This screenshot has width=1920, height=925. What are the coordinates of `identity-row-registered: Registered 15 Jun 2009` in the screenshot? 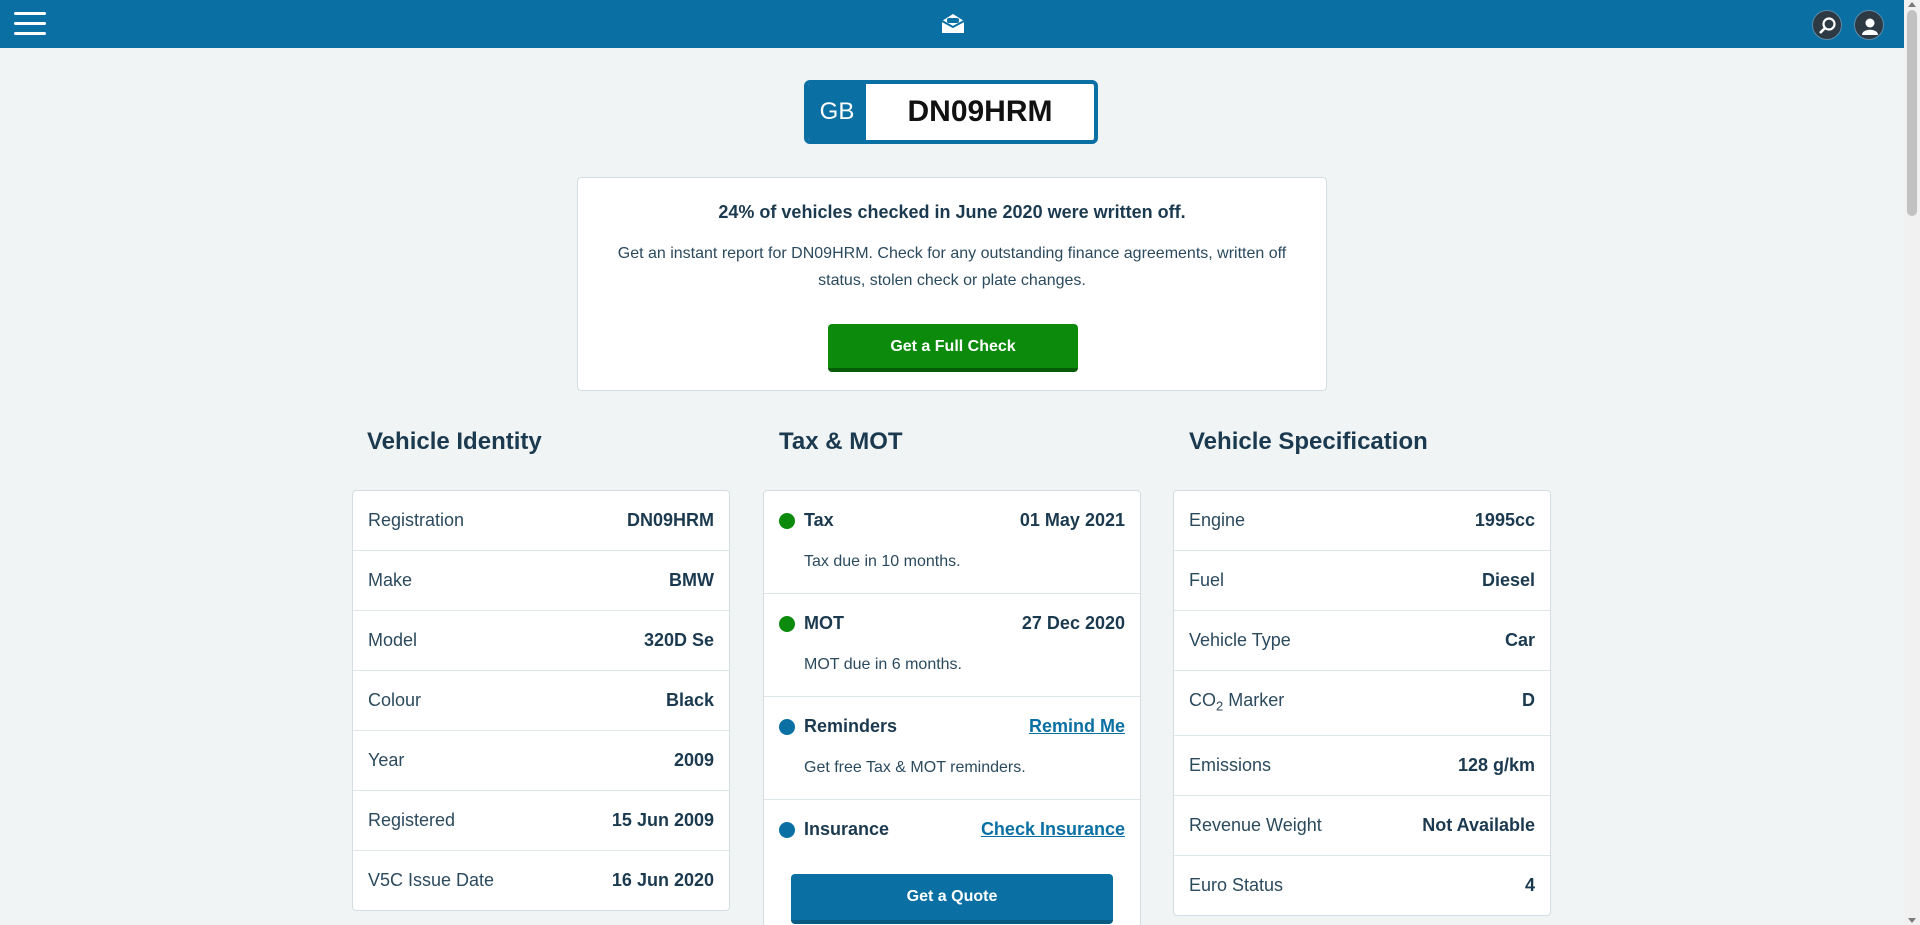 It's located at (541, 821).